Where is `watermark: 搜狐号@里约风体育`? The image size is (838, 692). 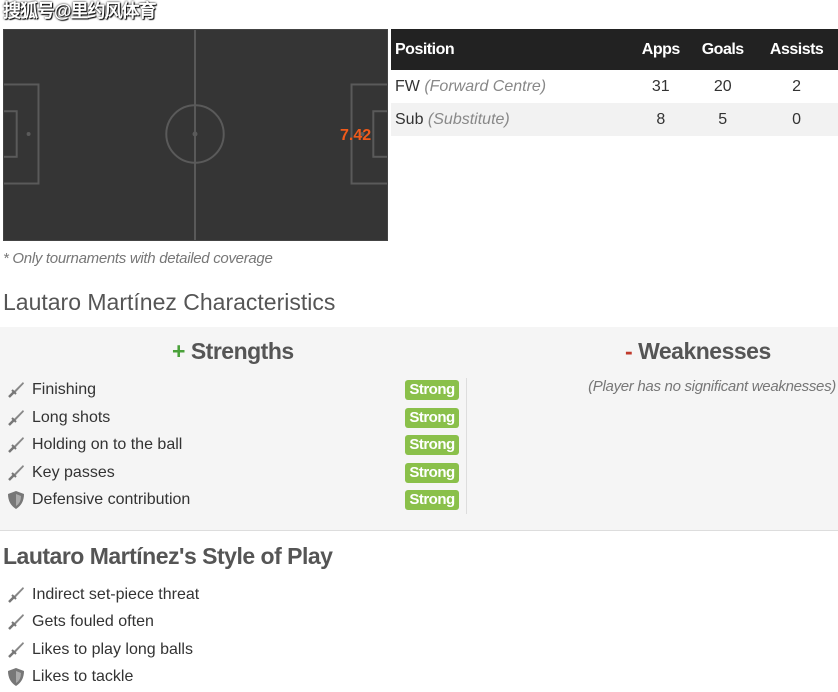 watermark: 搜狐号@里约风体育 is located at coordinates (80, 11).